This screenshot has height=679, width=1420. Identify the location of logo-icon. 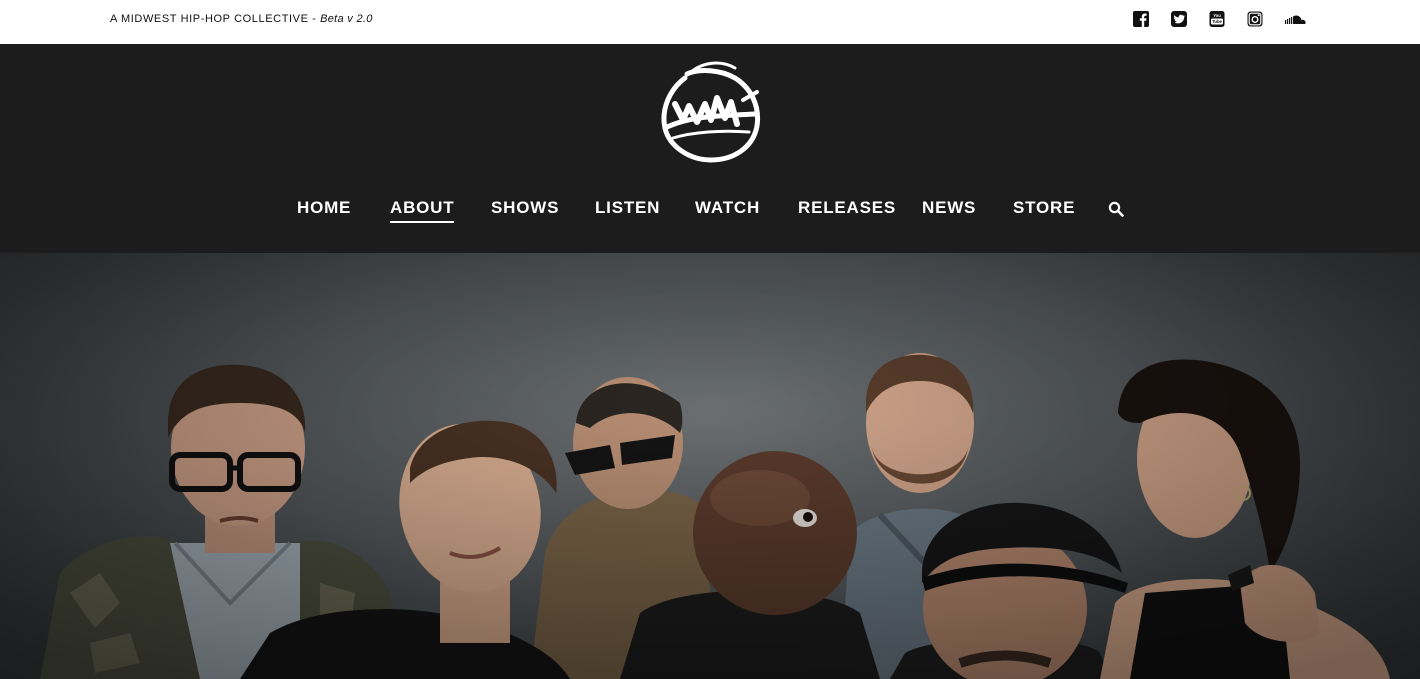
(711, 111).